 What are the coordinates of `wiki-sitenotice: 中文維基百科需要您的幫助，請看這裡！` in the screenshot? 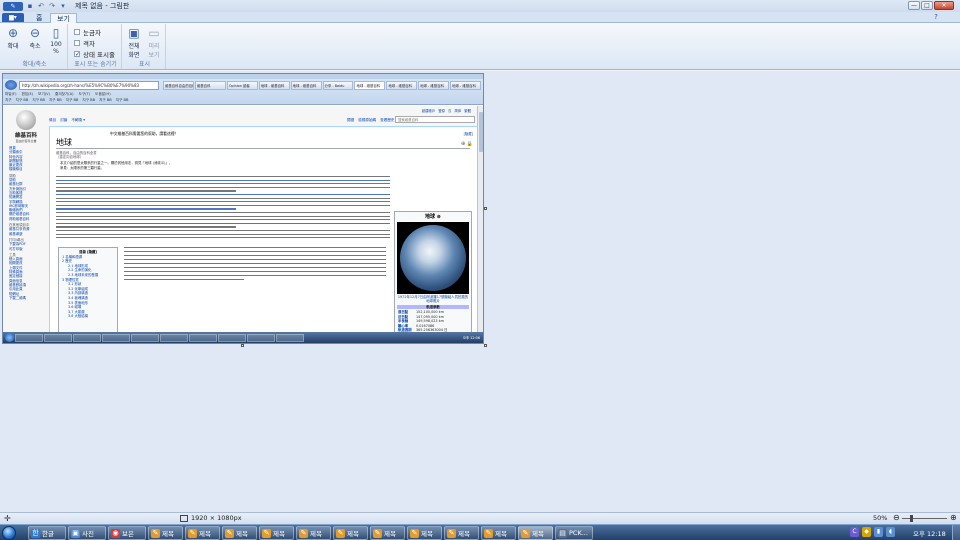 It's located at (144, 133).